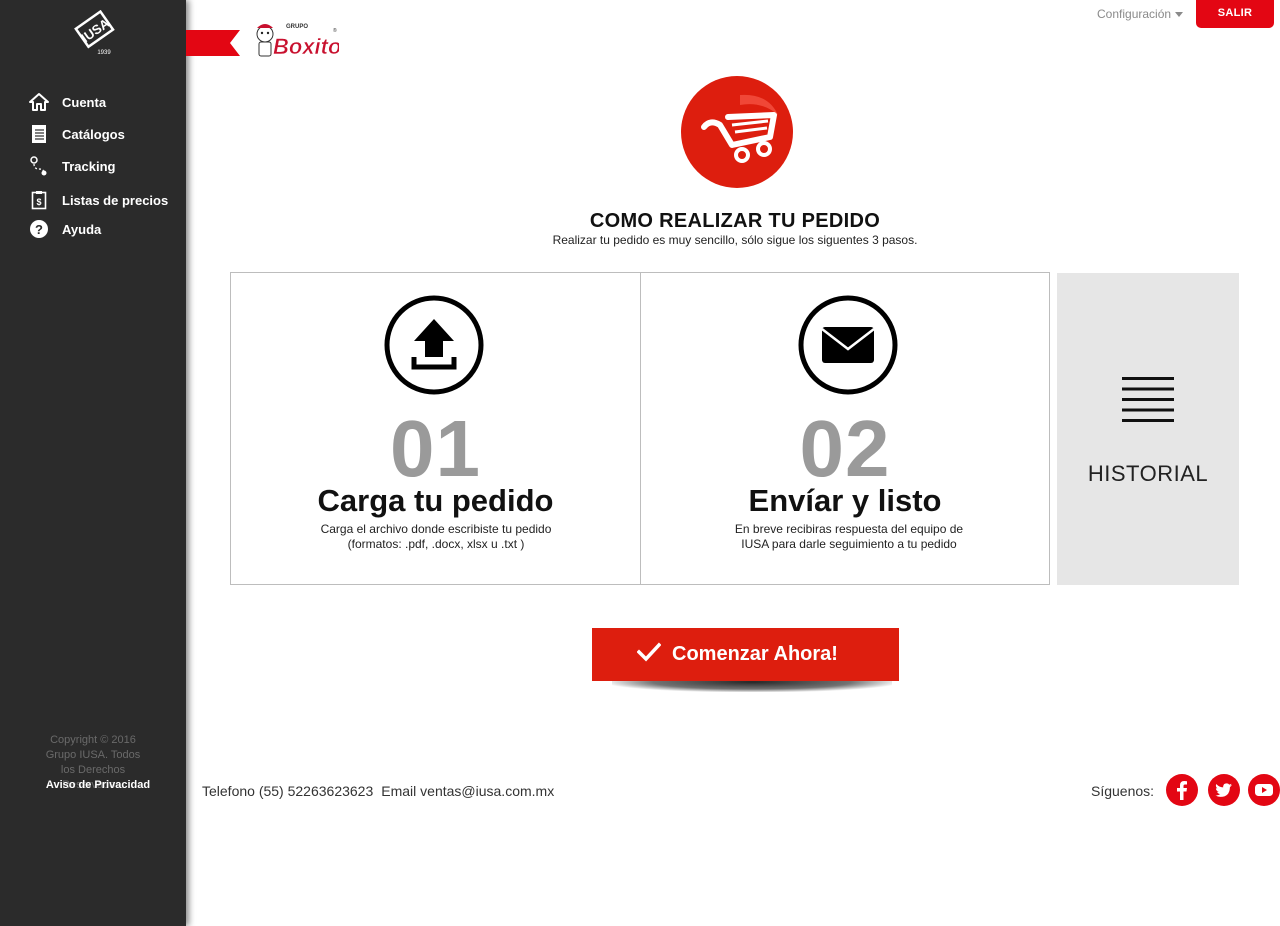 This screenshot has height=926, width=1280. Describe the element at coordinates (39, 102) in the screenshot. I see `home-icon` at that location.